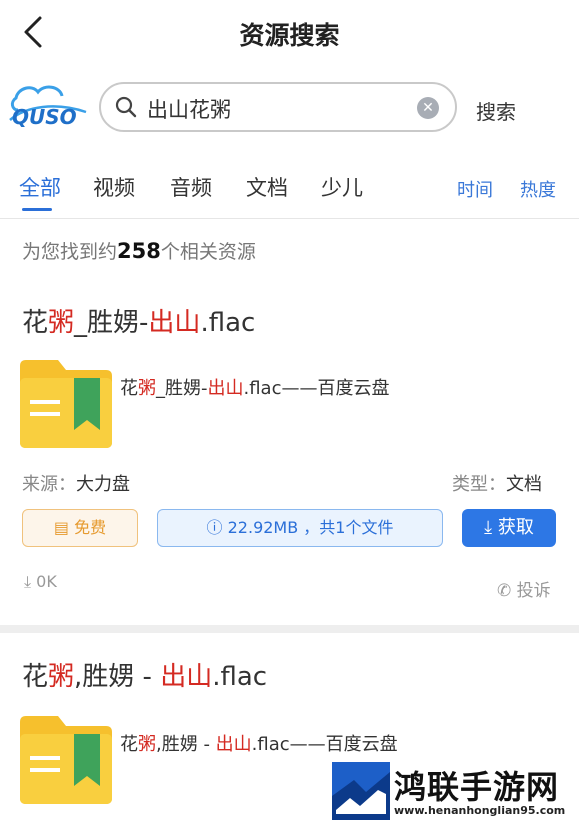 The width and height of the screenshot is (579, 823). I want to click on tab-kids: 少儿, so click(342, 187).